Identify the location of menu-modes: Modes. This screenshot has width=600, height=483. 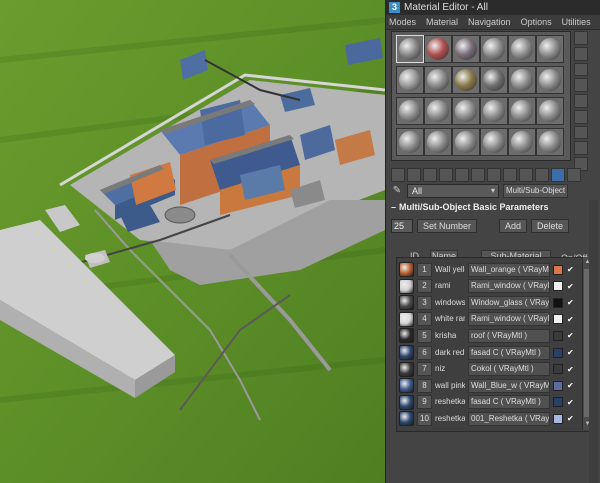
(402, 22).